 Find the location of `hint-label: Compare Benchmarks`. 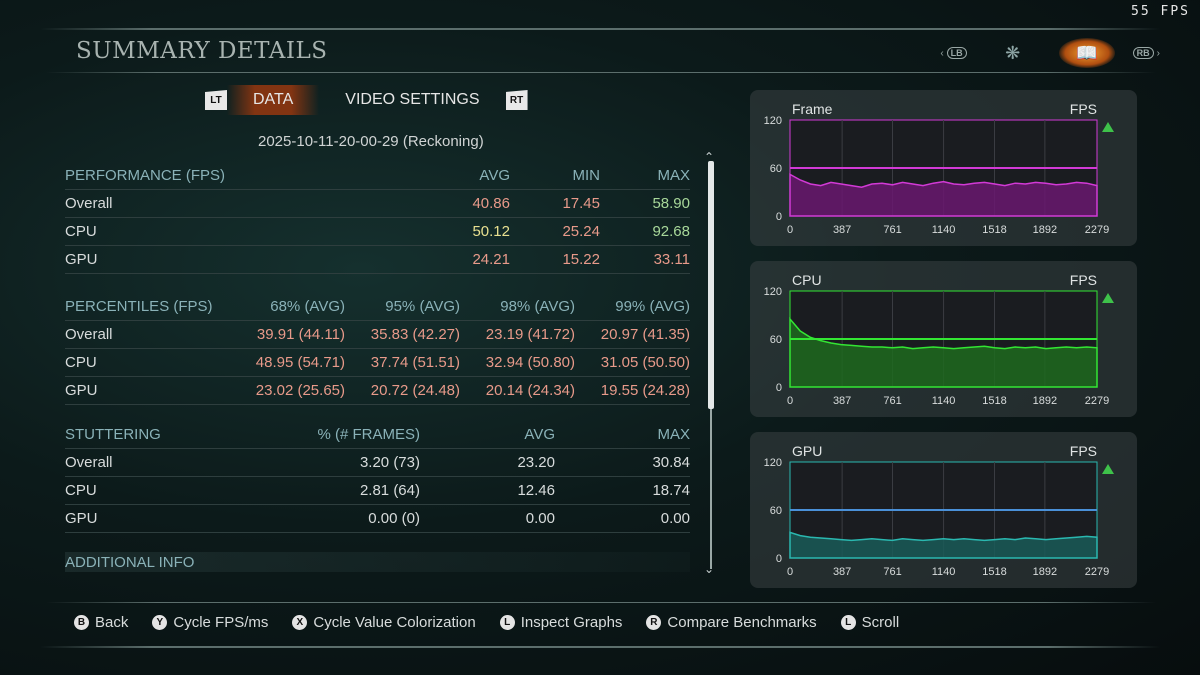

hint-label: Compare Benchmarks is located at coordinates (742, 622).